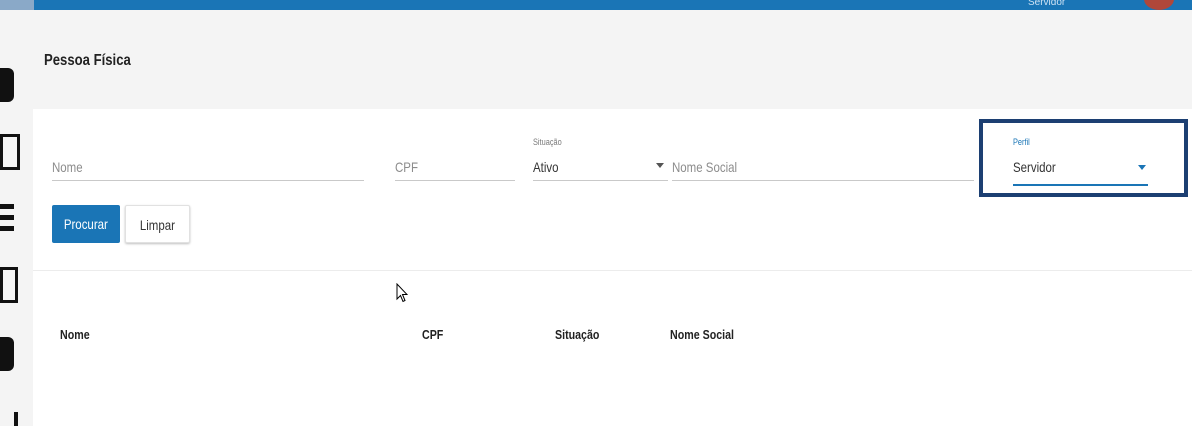  What do you see at coordinates (208, 165) in the screenshot?
I see `nome-field: Nome` at bounding box center [208, 165].